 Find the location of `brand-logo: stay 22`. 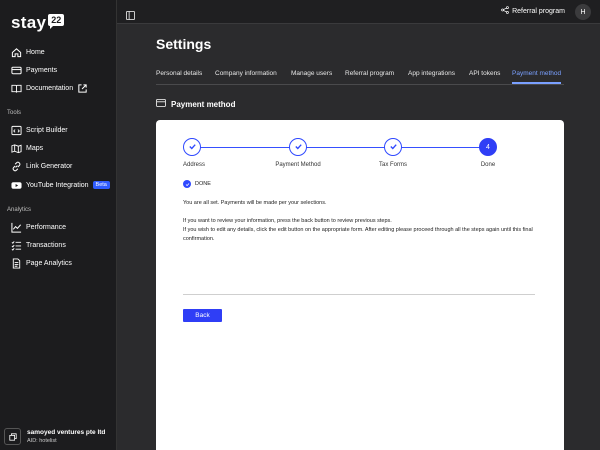

brand-logo: stay 22 is located at coordinates (38, 23).